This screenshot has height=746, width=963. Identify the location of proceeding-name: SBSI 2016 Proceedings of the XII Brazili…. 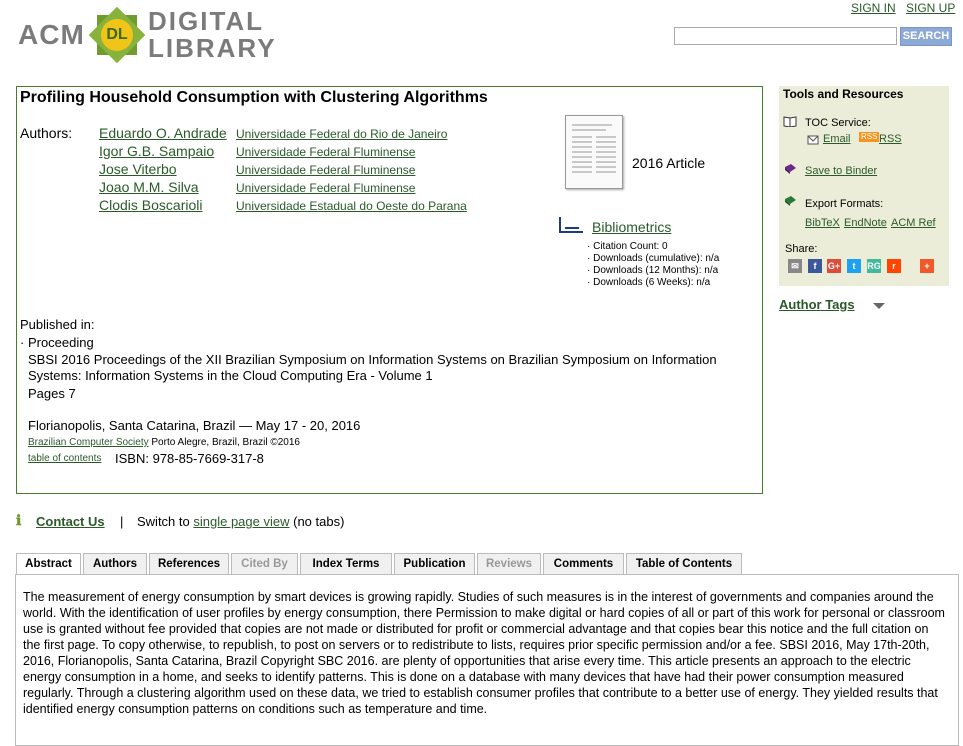
(372, 367).